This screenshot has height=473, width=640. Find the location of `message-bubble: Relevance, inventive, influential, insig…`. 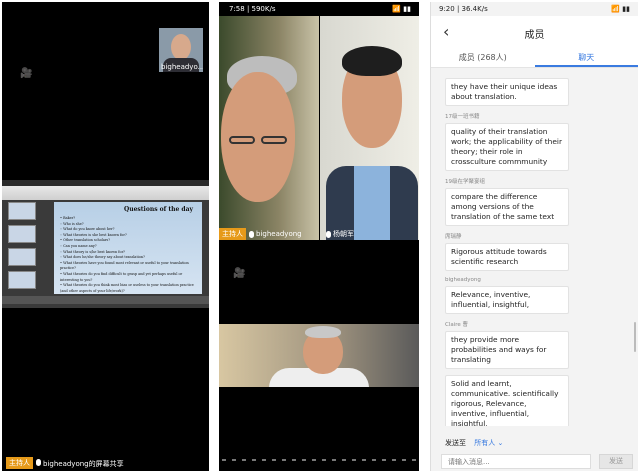

message-bubble: Relevance, inventive, influential, insig… is located at coordinates (507, 300).